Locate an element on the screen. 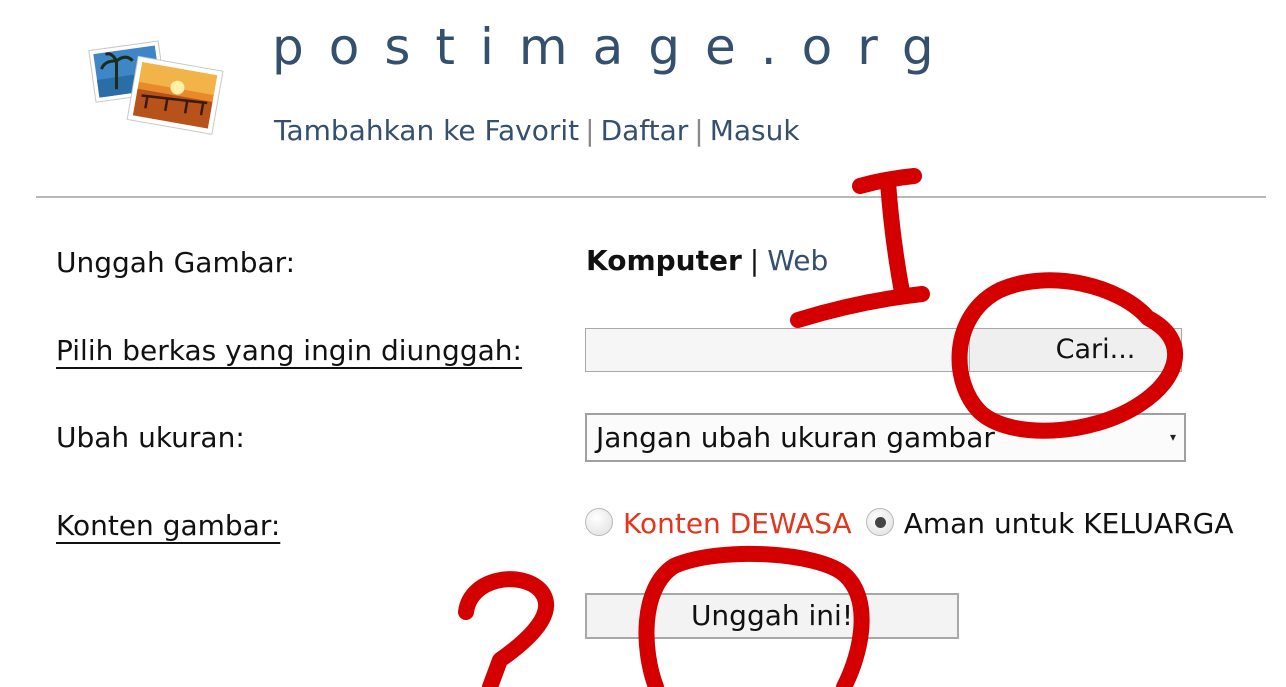 Image resolution: width=1286 pixels, height=687 pixels. header-divider is located at coordinates (651, 197).